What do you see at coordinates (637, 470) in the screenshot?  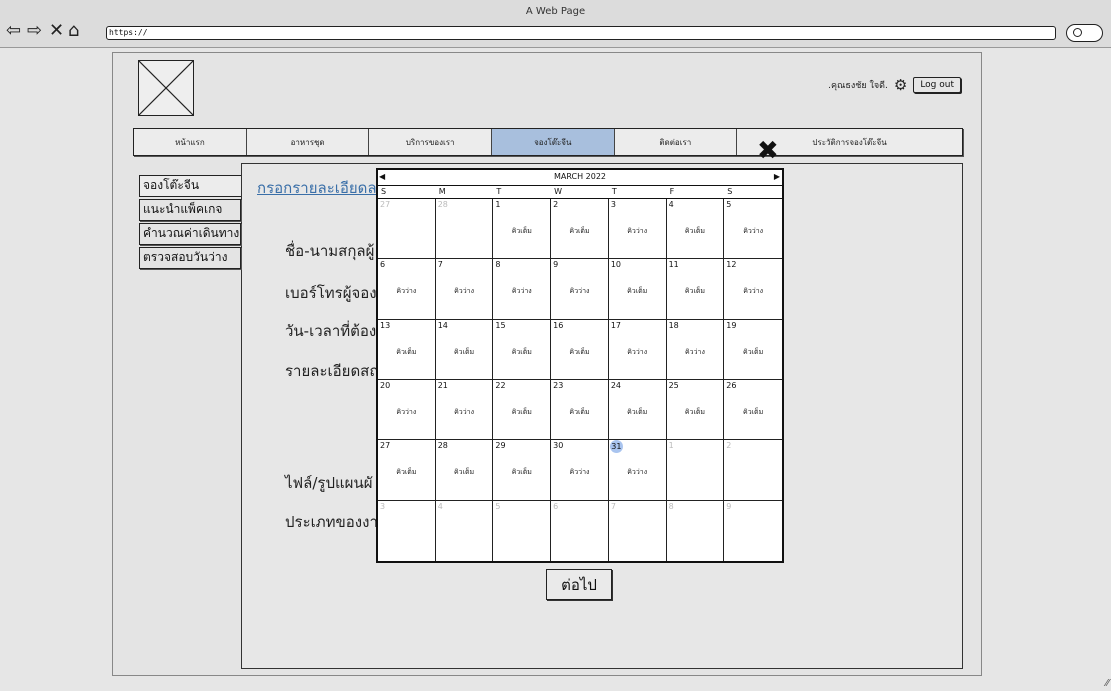 I see `calendar-day-cell: 31 คิวว่าง` at bounding box center [637, 470].